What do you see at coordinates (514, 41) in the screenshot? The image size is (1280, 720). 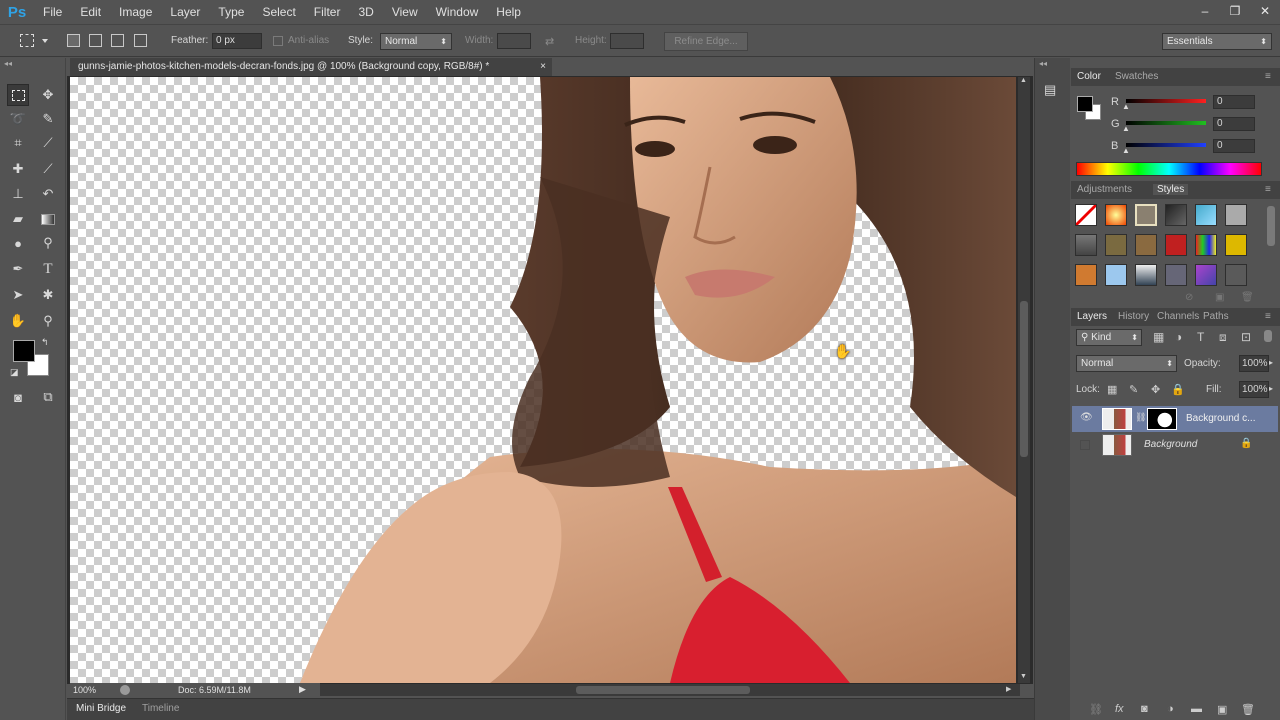 I see `width-input` at bounding box center [514, 41].